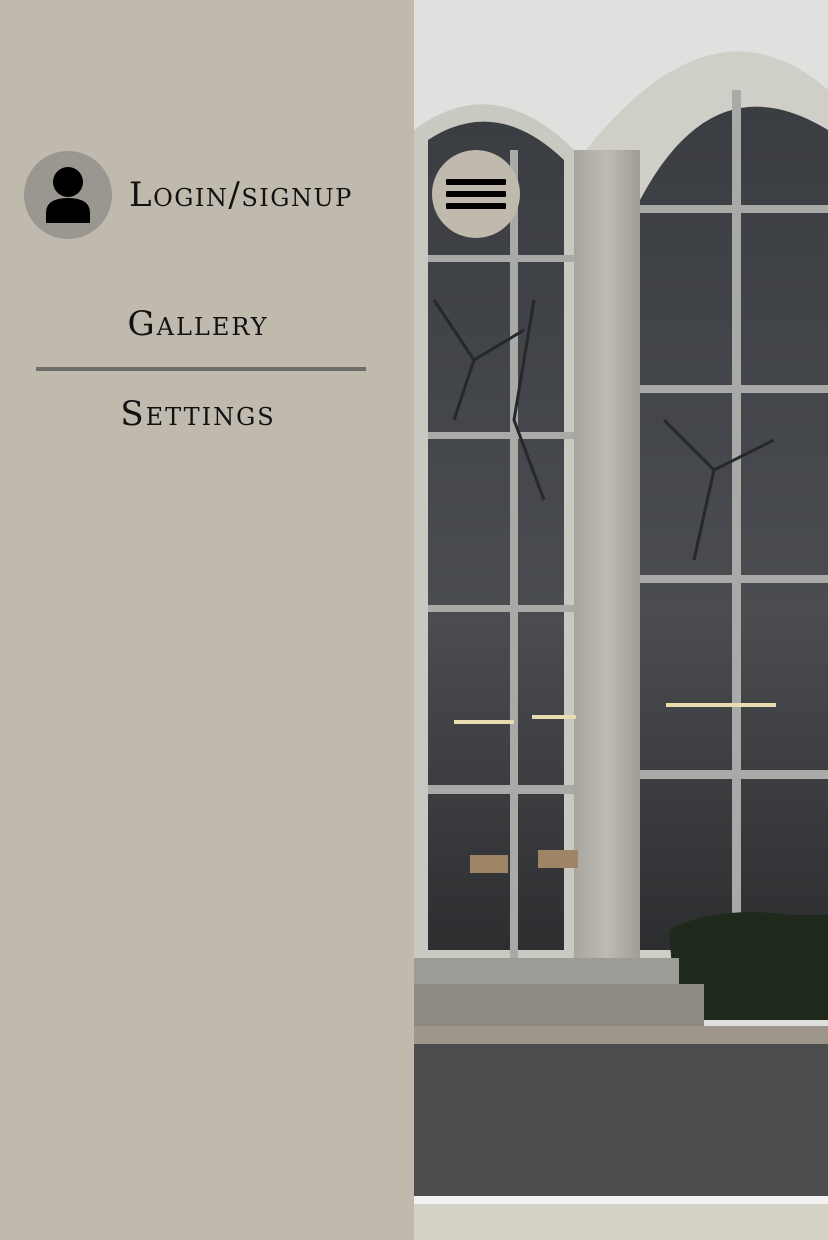 Image resolution: width=828 pixels, height=1240 pixels. I want to click on nav-divider, so click(201, 369).